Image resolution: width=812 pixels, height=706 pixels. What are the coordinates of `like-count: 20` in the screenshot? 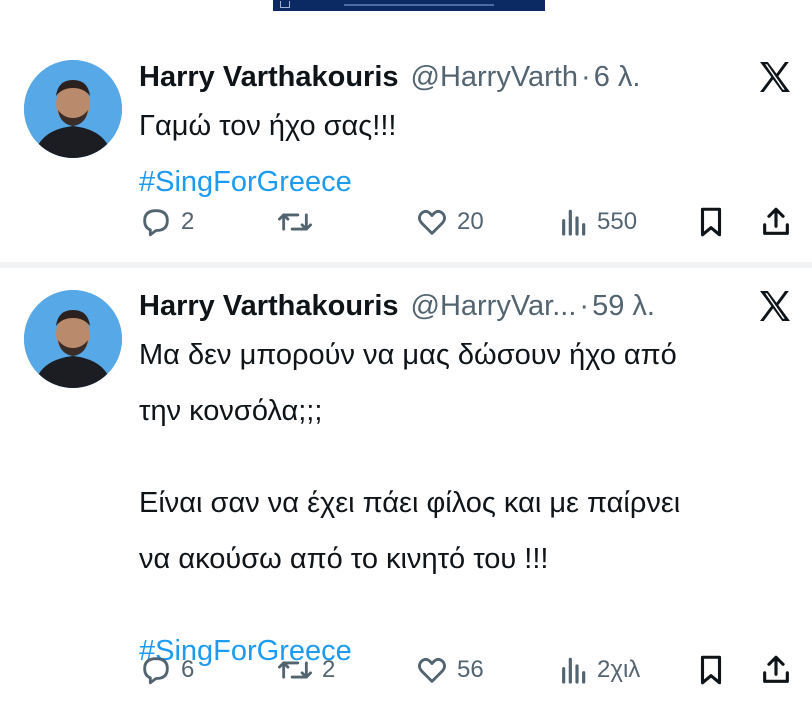 It's located at (470, 221).